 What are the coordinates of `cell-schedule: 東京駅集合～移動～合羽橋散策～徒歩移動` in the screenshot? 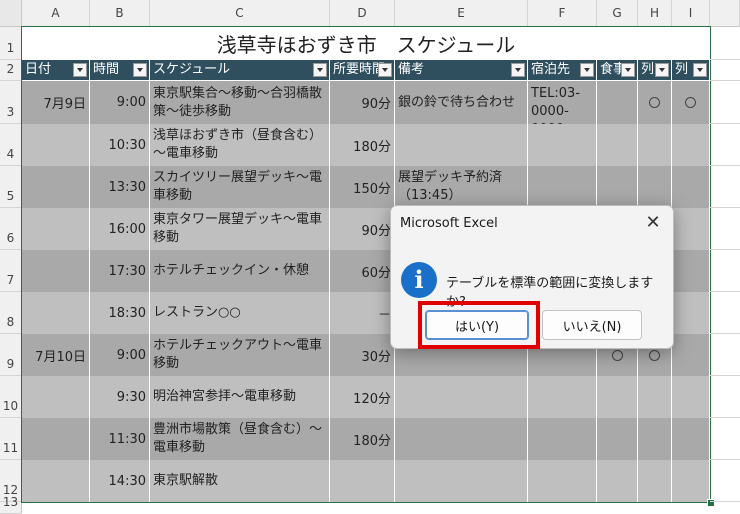 It's located at (240, 102).